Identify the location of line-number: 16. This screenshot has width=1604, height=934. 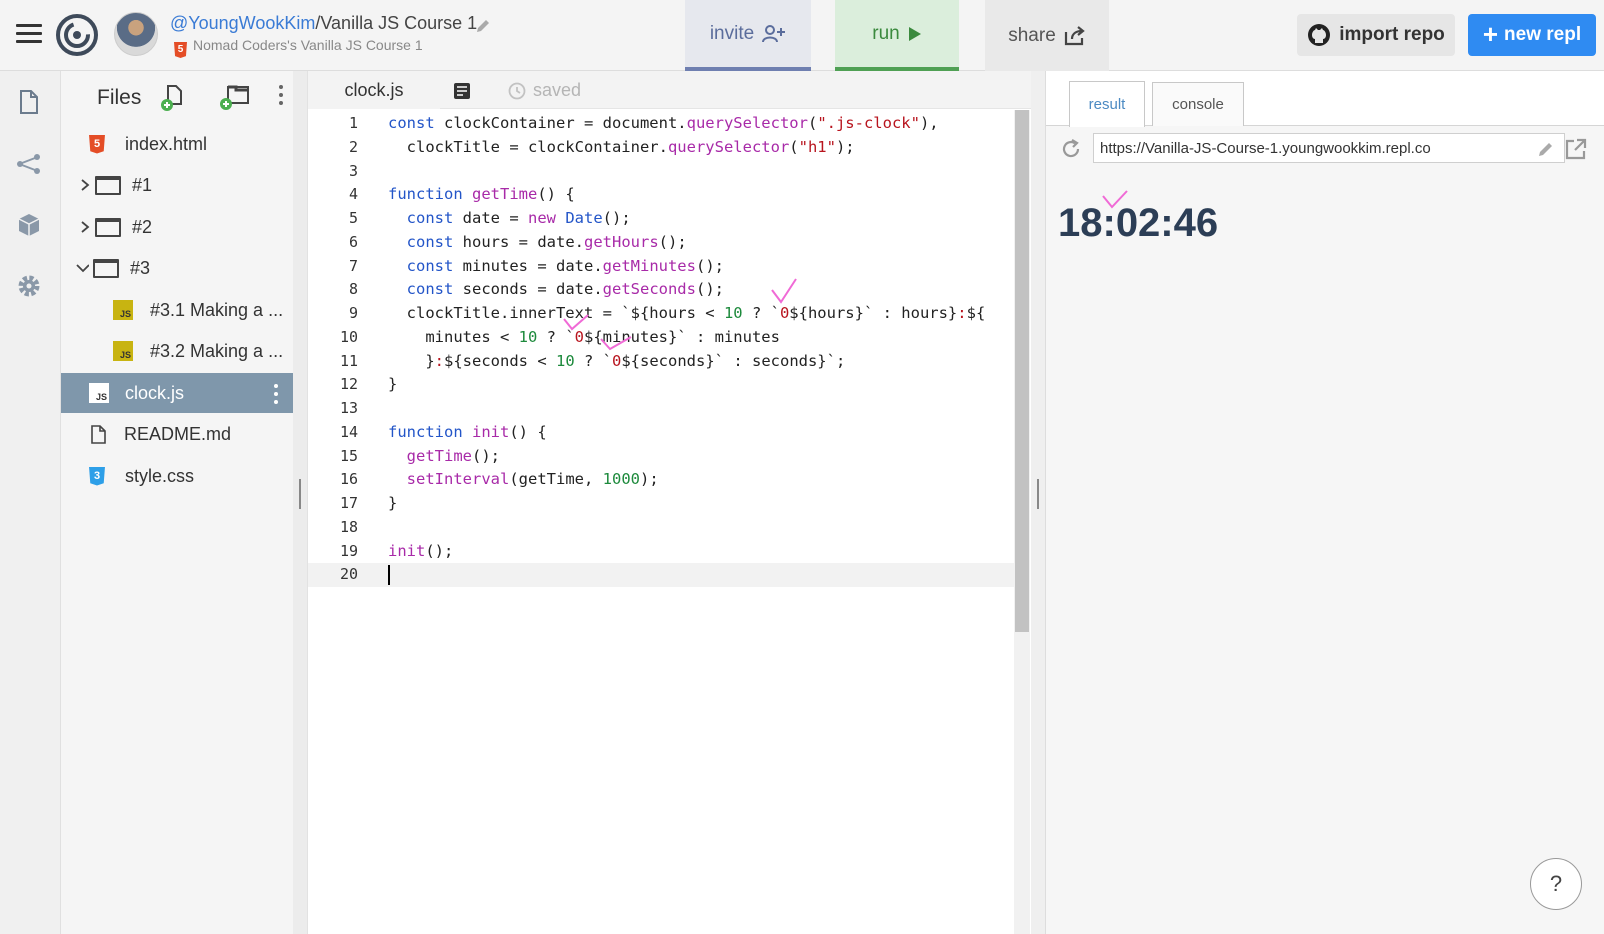
(348, 479).